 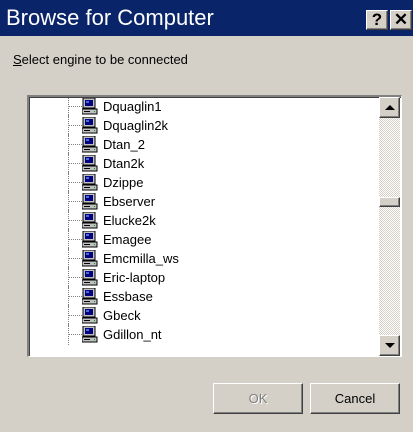 I want to click on scroll-thumb, so click(x=389, y=202).